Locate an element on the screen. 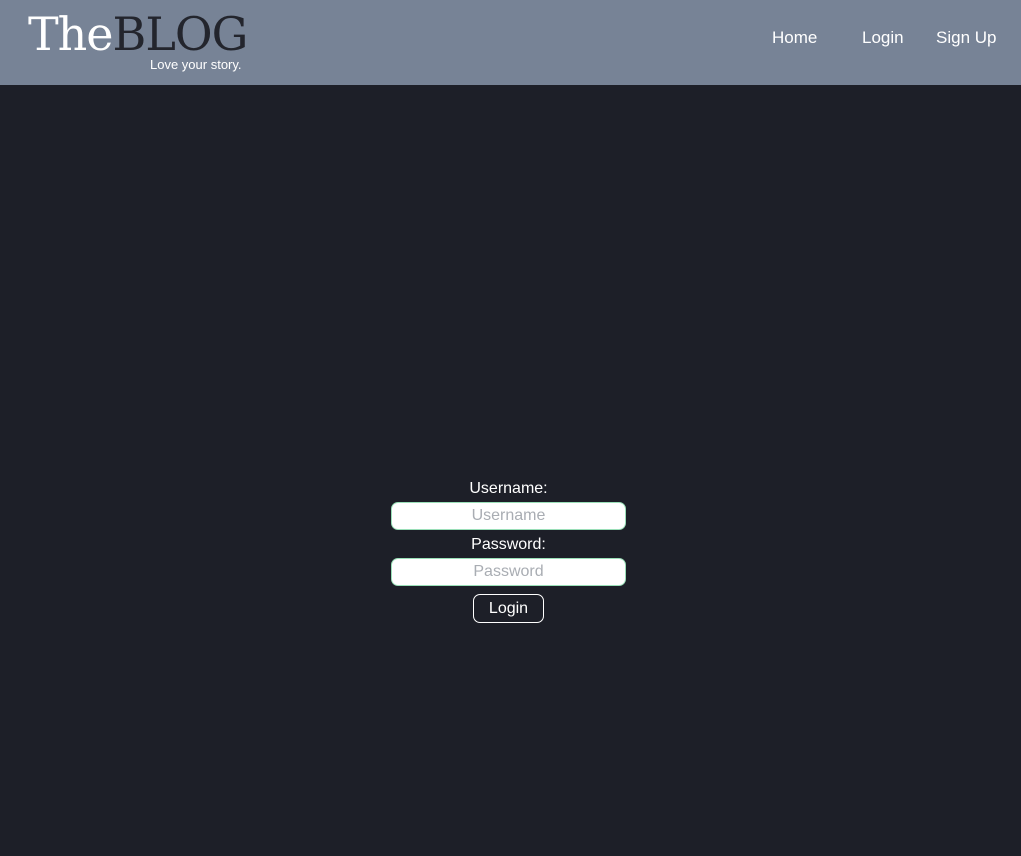 The height and width of the screenshot is (856, 1021). brand-tagline: Love your story. is located at coordinates (196, 64).